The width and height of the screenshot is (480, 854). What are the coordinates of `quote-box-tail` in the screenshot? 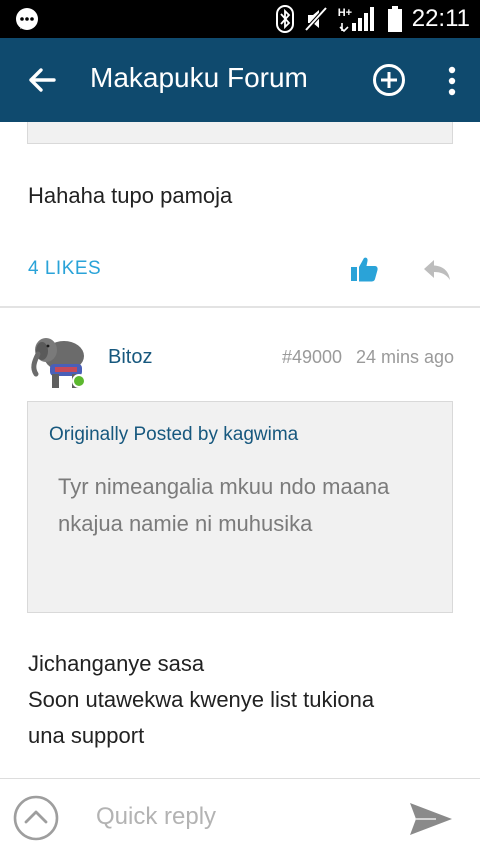 It's located at (240, 133).